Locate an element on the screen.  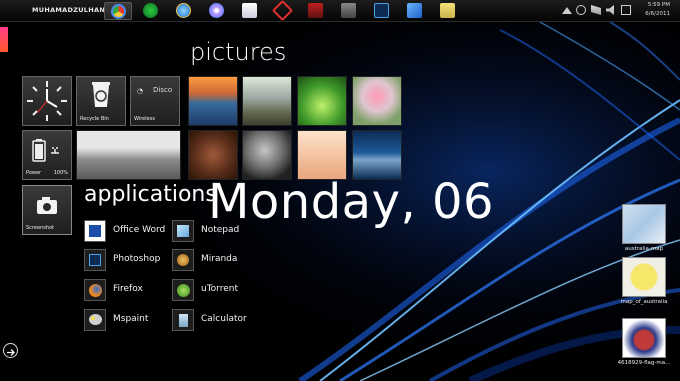
arrow-right-icon is located at coordinates (11, 352).